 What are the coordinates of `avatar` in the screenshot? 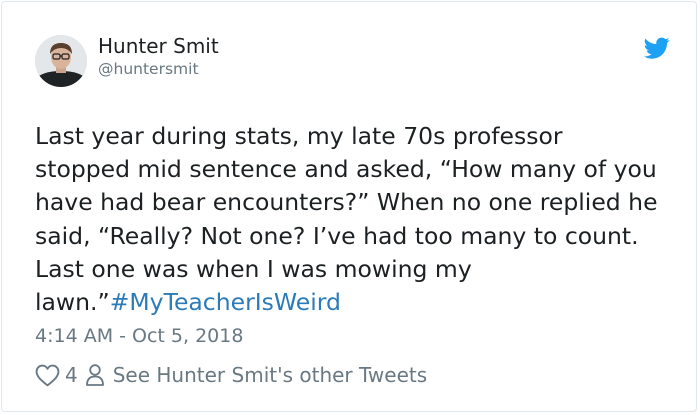 It's located at (61, 61).